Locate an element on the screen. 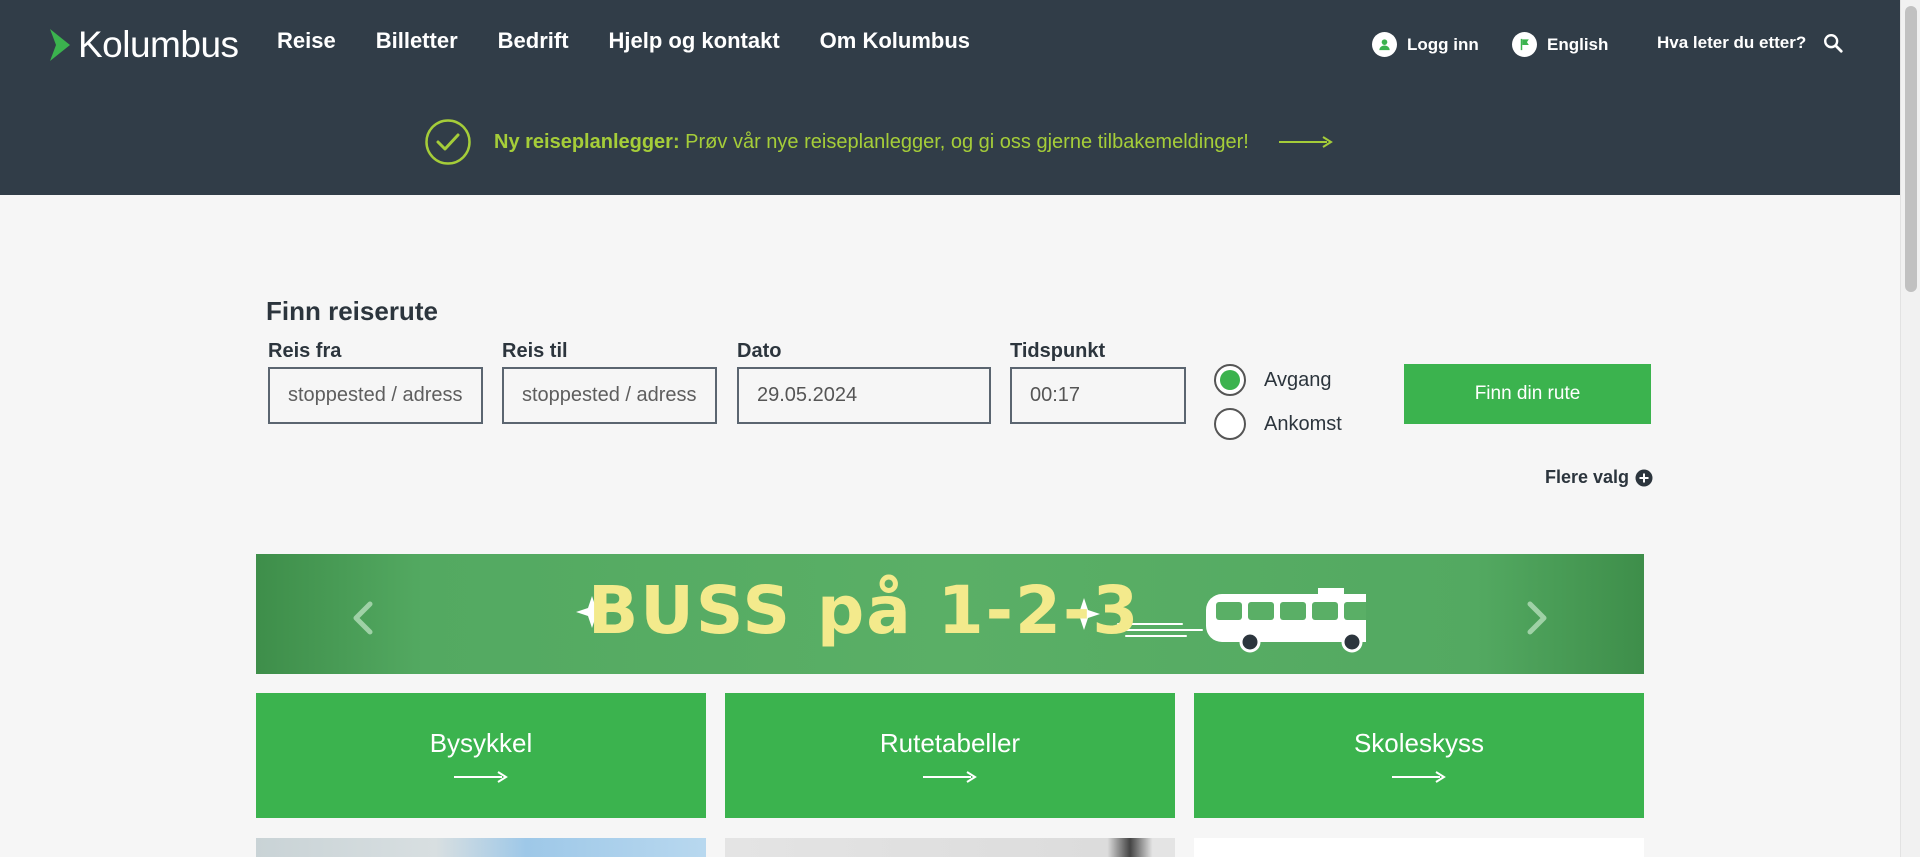  login-link: Logg inn is located at coordinates (1425, 44).